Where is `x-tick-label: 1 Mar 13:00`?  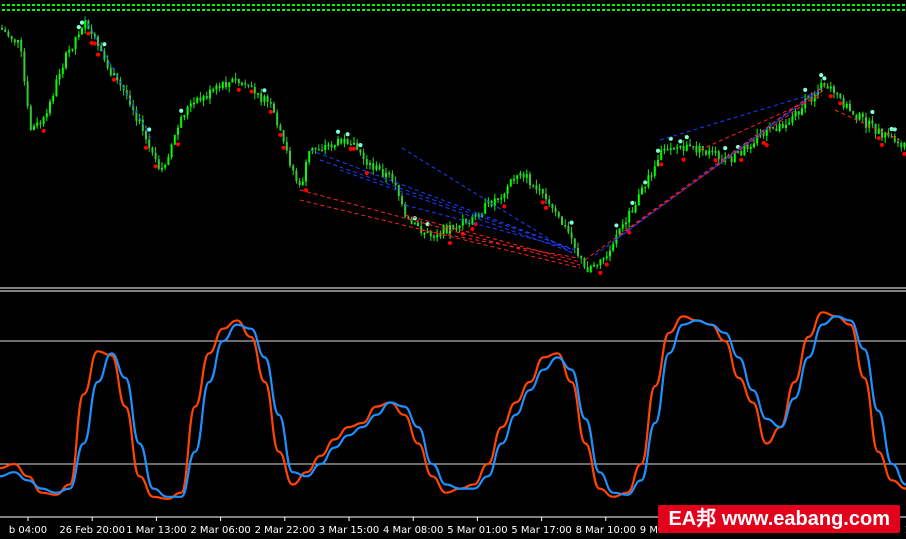
x-tick-label: 1 Mar 13:00 is located at coordinates (156, 530).